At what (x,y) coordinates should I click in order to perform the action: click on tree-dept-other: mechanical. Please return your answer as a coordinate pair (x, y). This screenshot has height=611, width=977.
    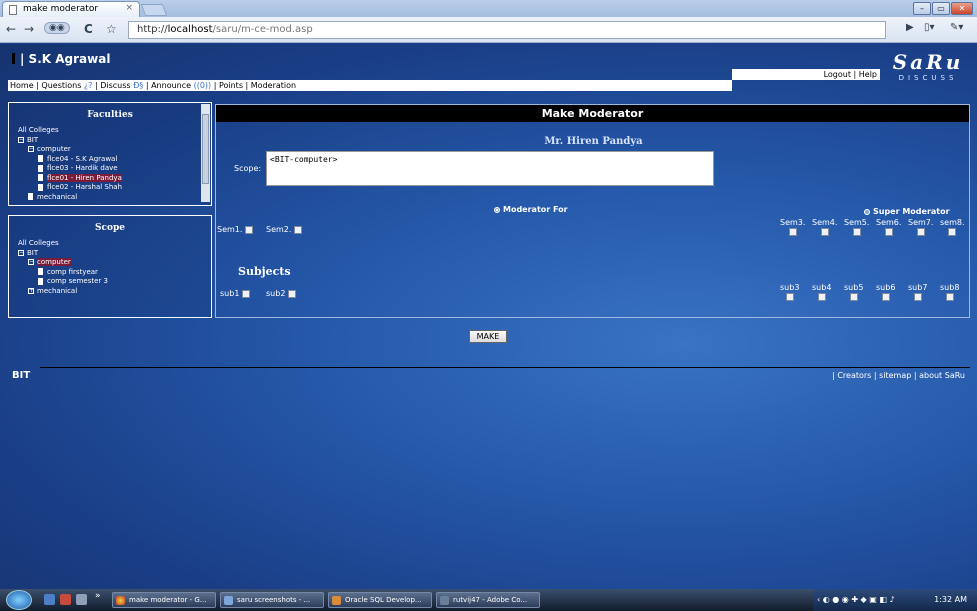
    Looking at the image, I should click on (114, 198).